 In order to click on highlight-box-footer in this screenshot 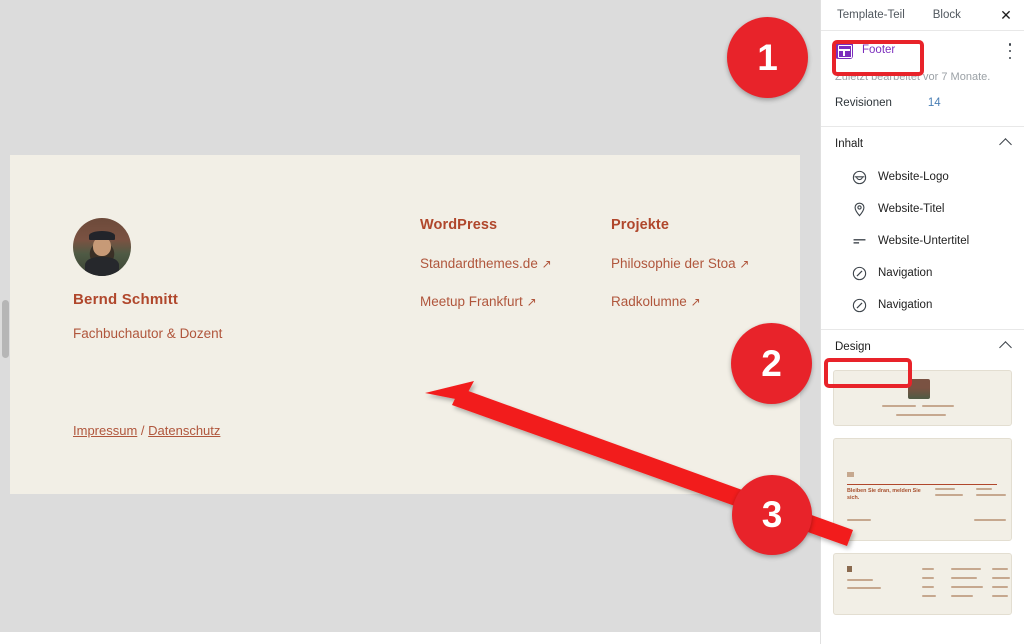, I will do `click(878, 58)`.